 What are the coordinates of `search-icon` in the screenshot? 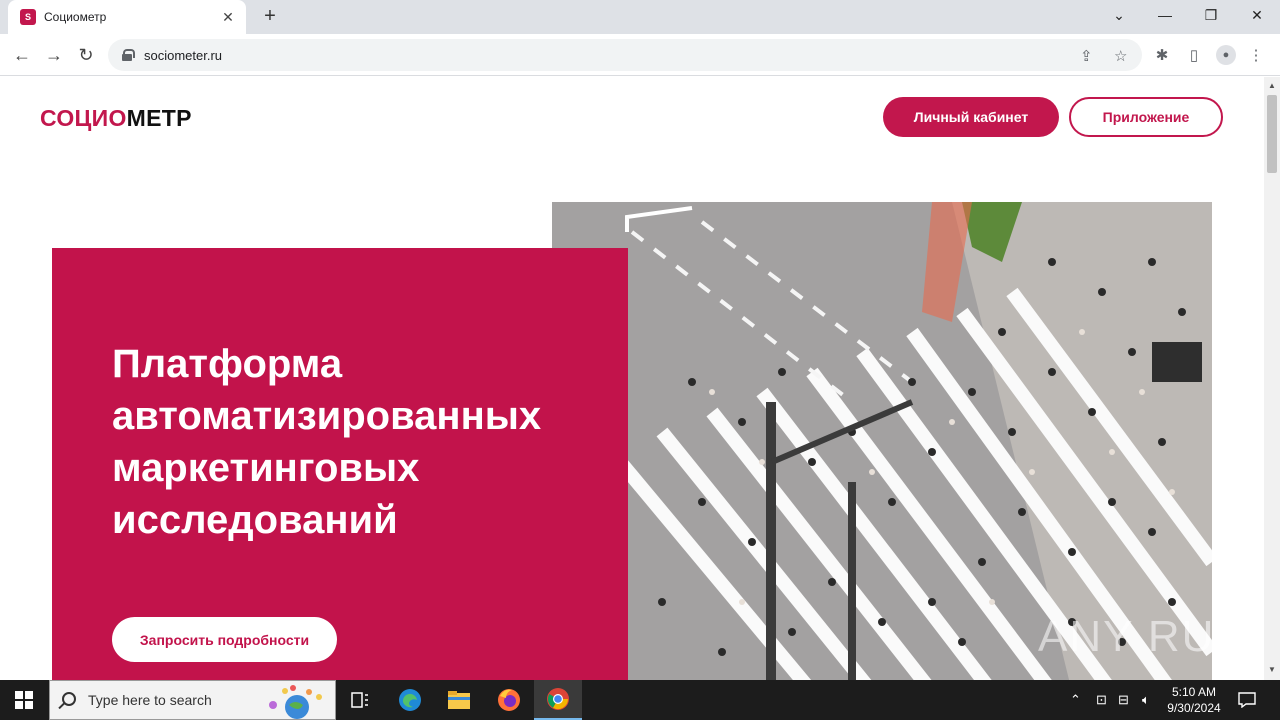 It's located at (69, 699).